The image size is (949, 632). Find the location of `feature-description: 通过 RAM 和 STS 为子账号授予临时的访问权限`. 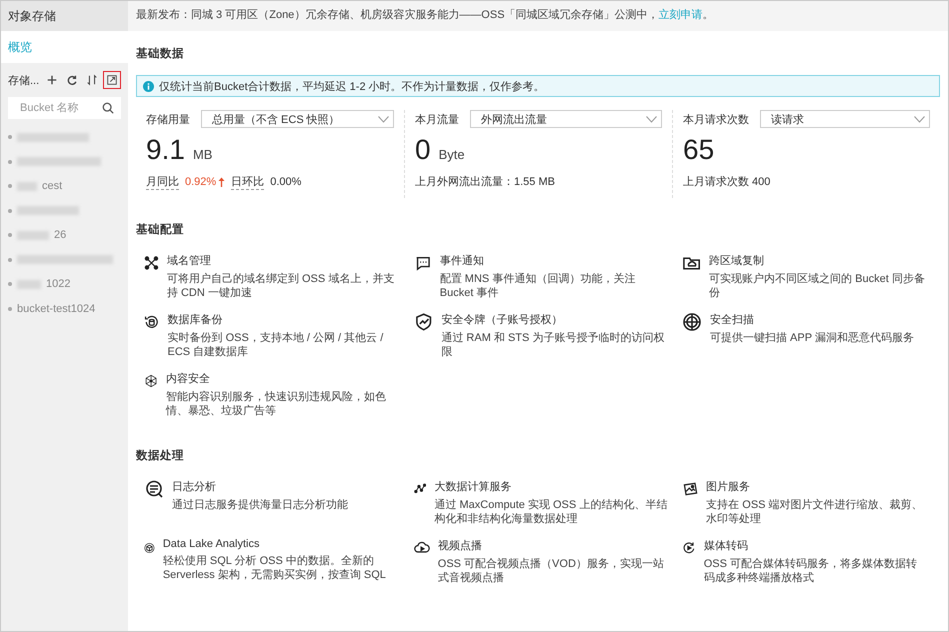

feature-description: 通过 RAM 和 STS 为子账号授予临时的访问权限 is located at coordinates (553, 345).